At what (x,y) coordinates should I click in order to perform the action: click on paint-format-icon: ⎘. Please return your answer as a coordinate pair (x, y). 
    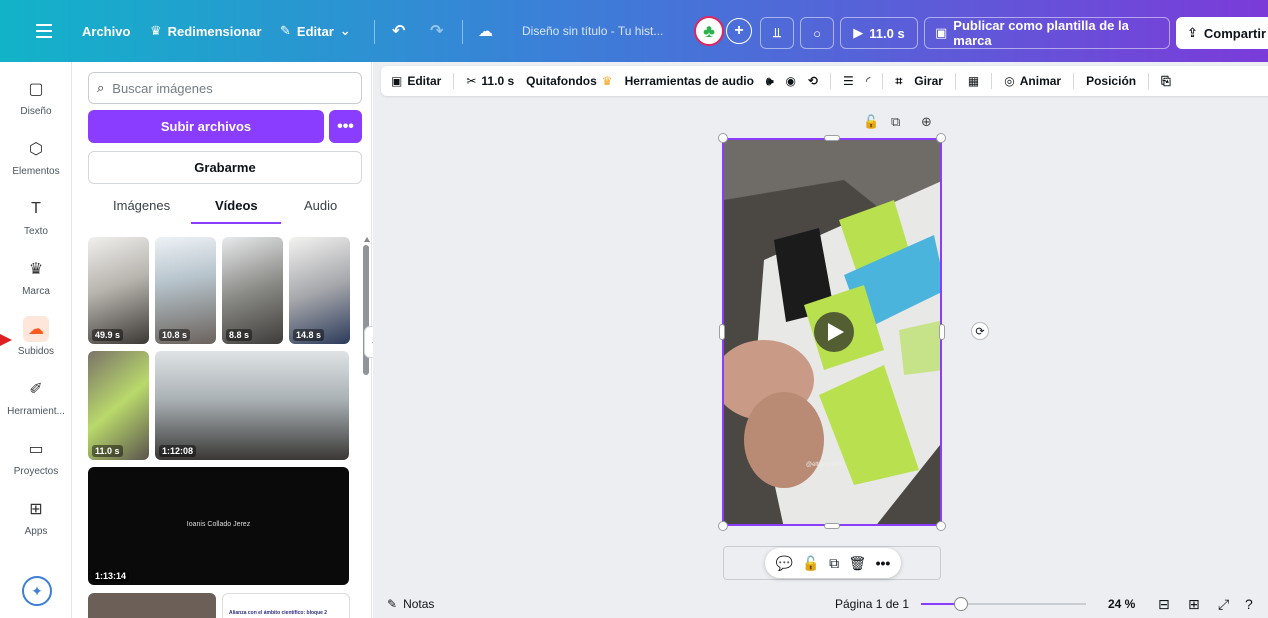
    Looking at the image, I should click on (1166, 81).